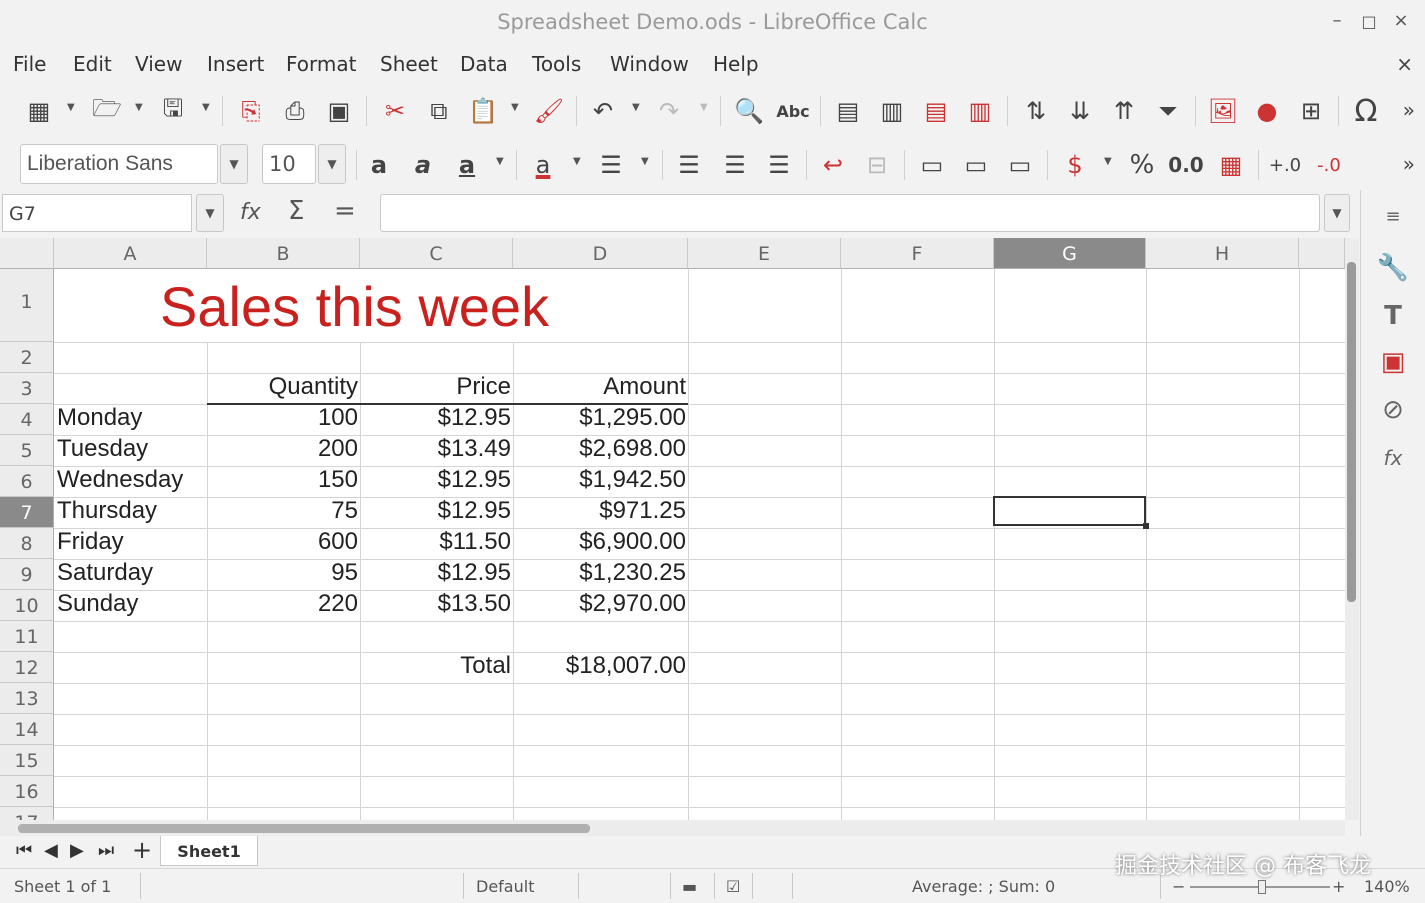 This screenshot has height=903, width=1425. I want to click on cell-price: $13.49, so click(436, 449).